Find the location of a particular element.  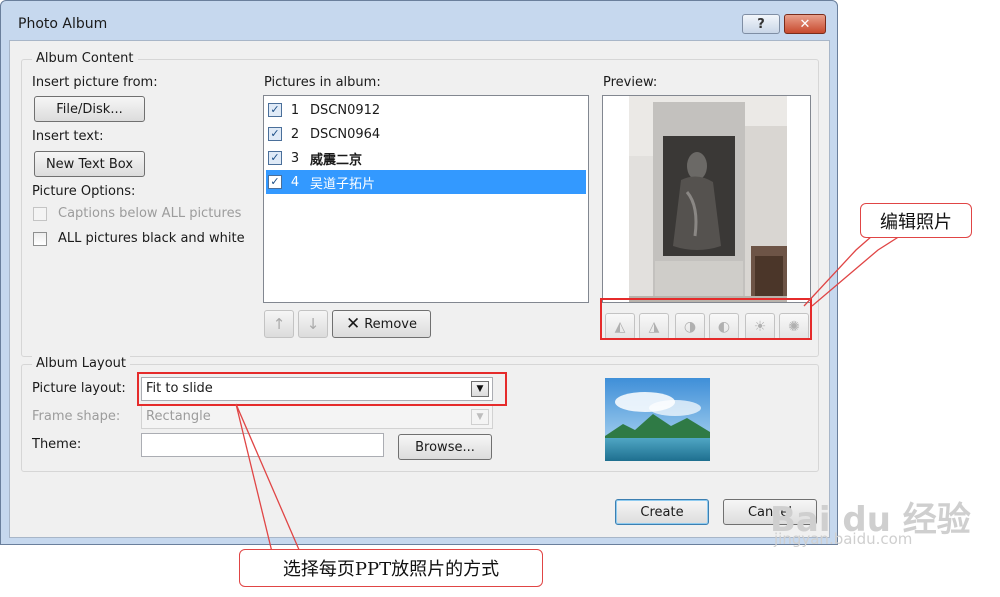

layout-callout: 选择每页PPT放照片的方式 is located at coordinates (391, 568).